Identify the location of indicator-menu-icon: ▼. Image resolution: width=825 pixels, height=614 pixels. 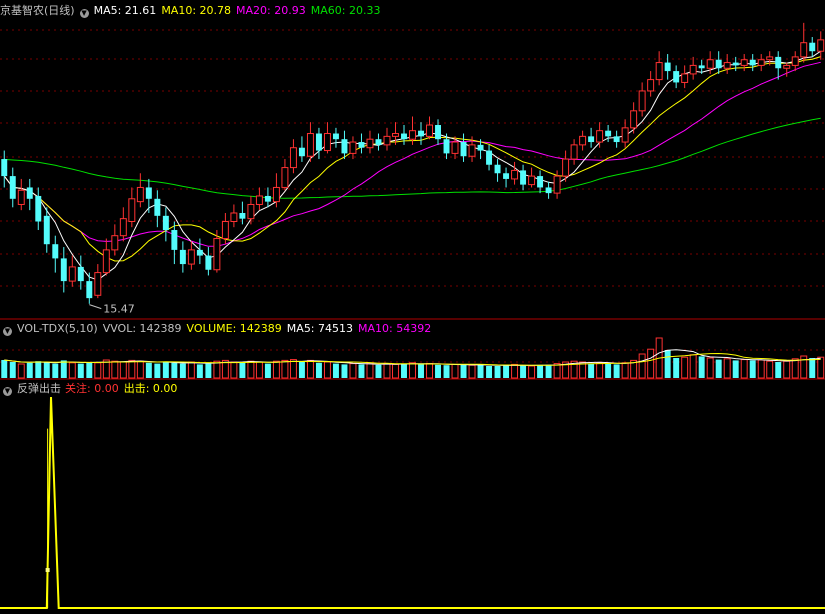
(84, 13).